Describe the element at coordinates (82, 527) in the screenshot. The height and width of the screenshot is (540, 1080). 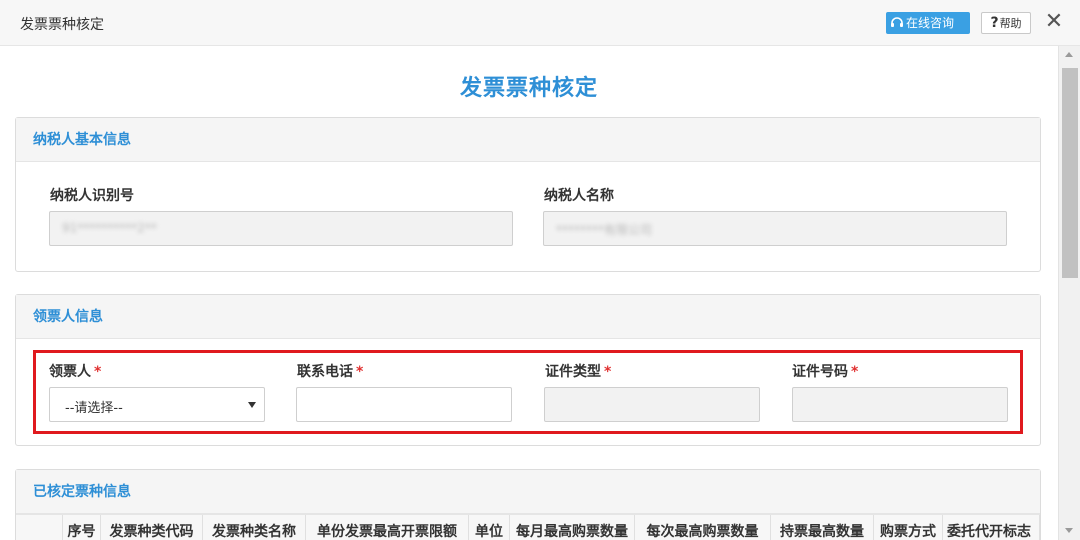
I see `table-header-cell: 序号` at that location.